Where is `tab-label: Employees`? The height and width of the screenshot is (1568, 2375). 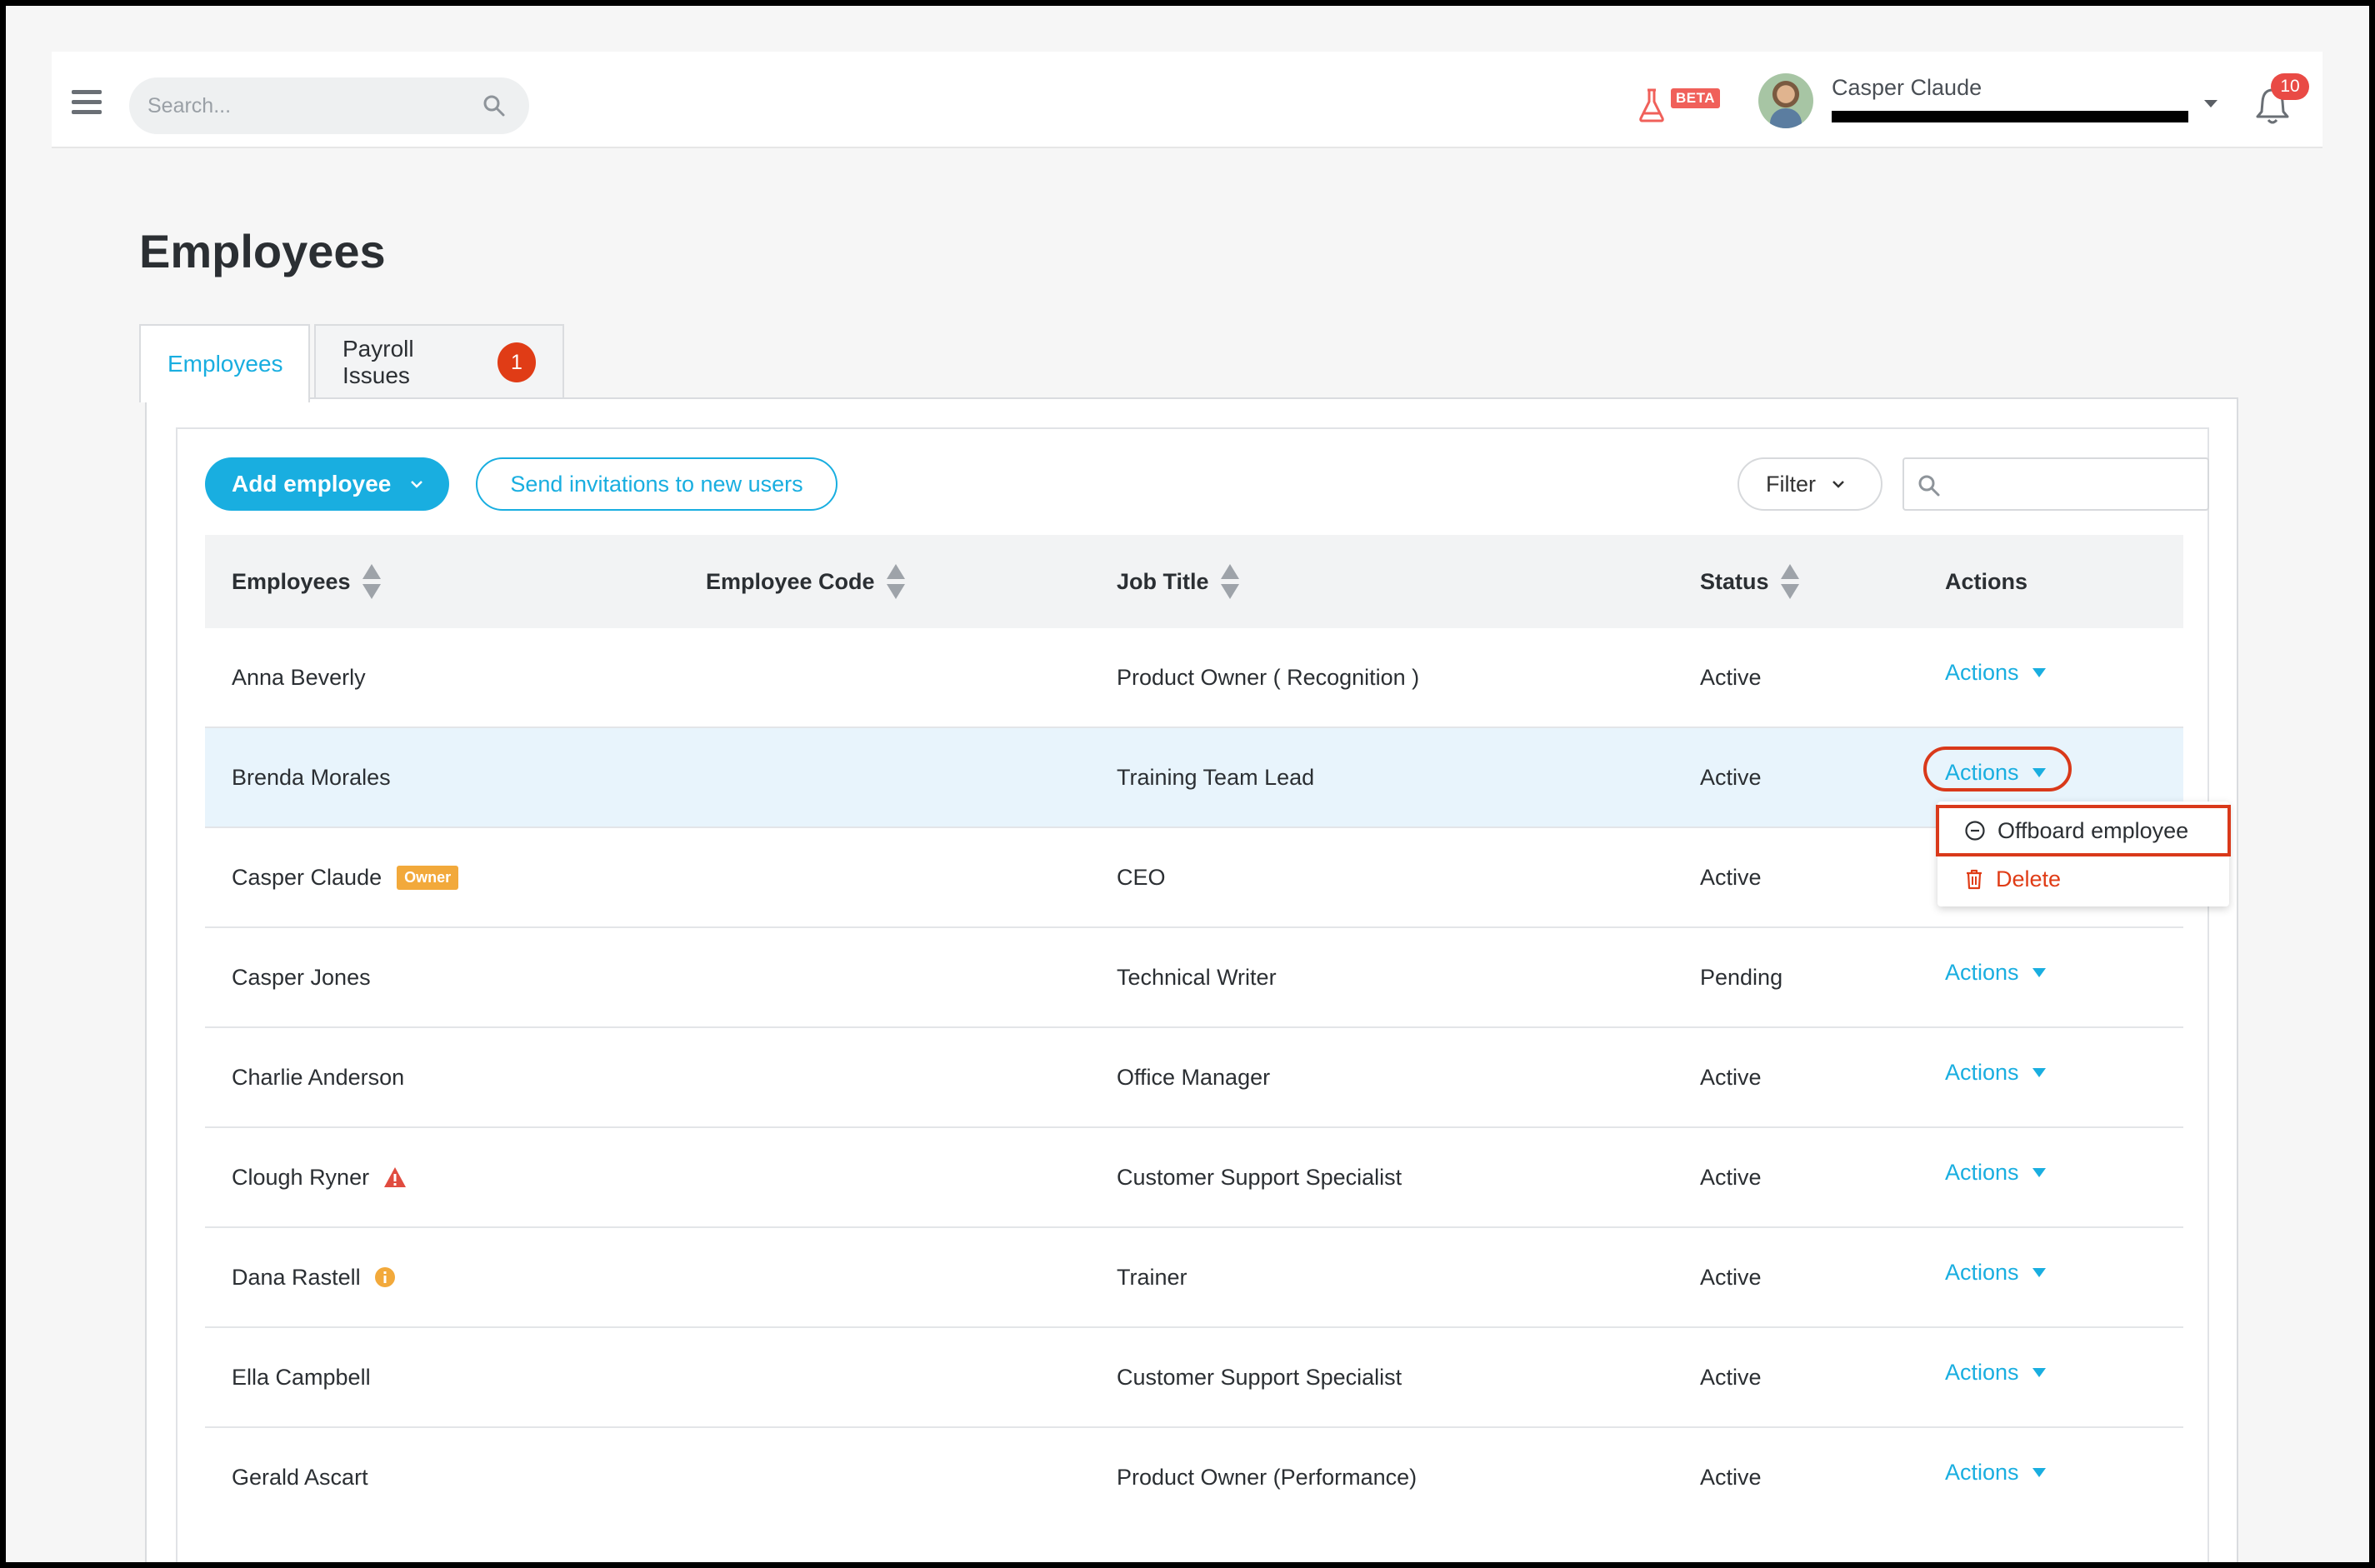 tab-label: Employees is located at coordinates (225, 364).